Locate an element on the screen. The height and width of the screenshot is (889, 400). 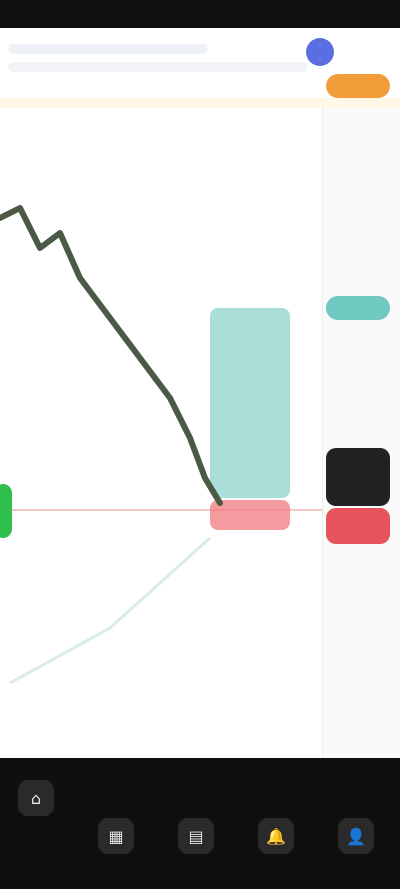
price-axis is located at coordinates (361, 433).